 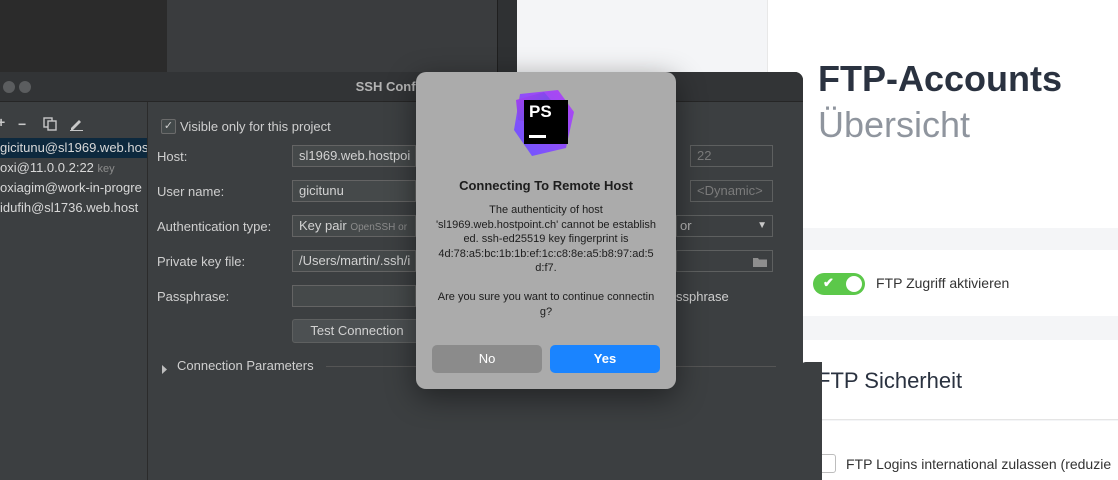 I want to click on username-input: gicitunu, so click(x=354, y=191).